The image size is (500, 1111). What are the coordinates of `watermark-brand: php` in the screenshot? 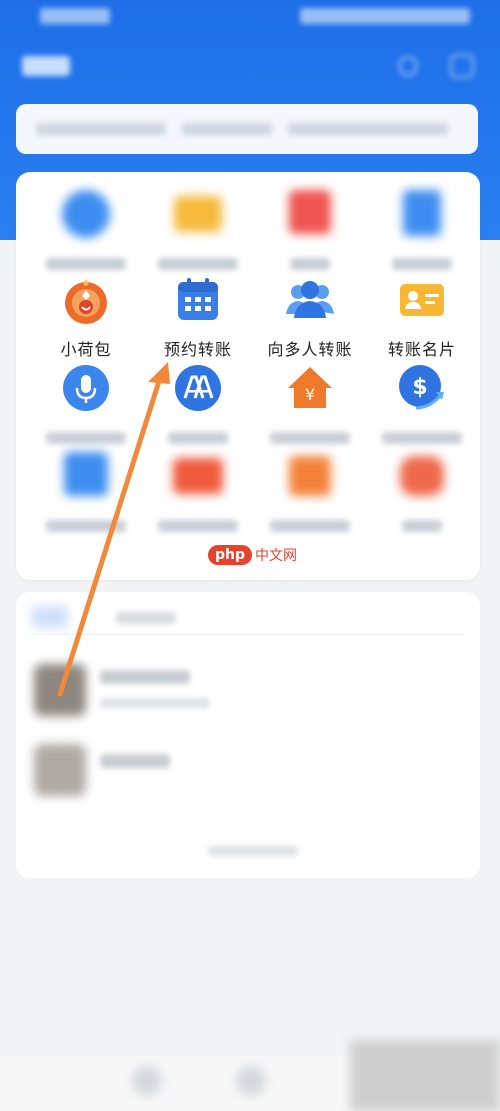 It's located at (230, 554).